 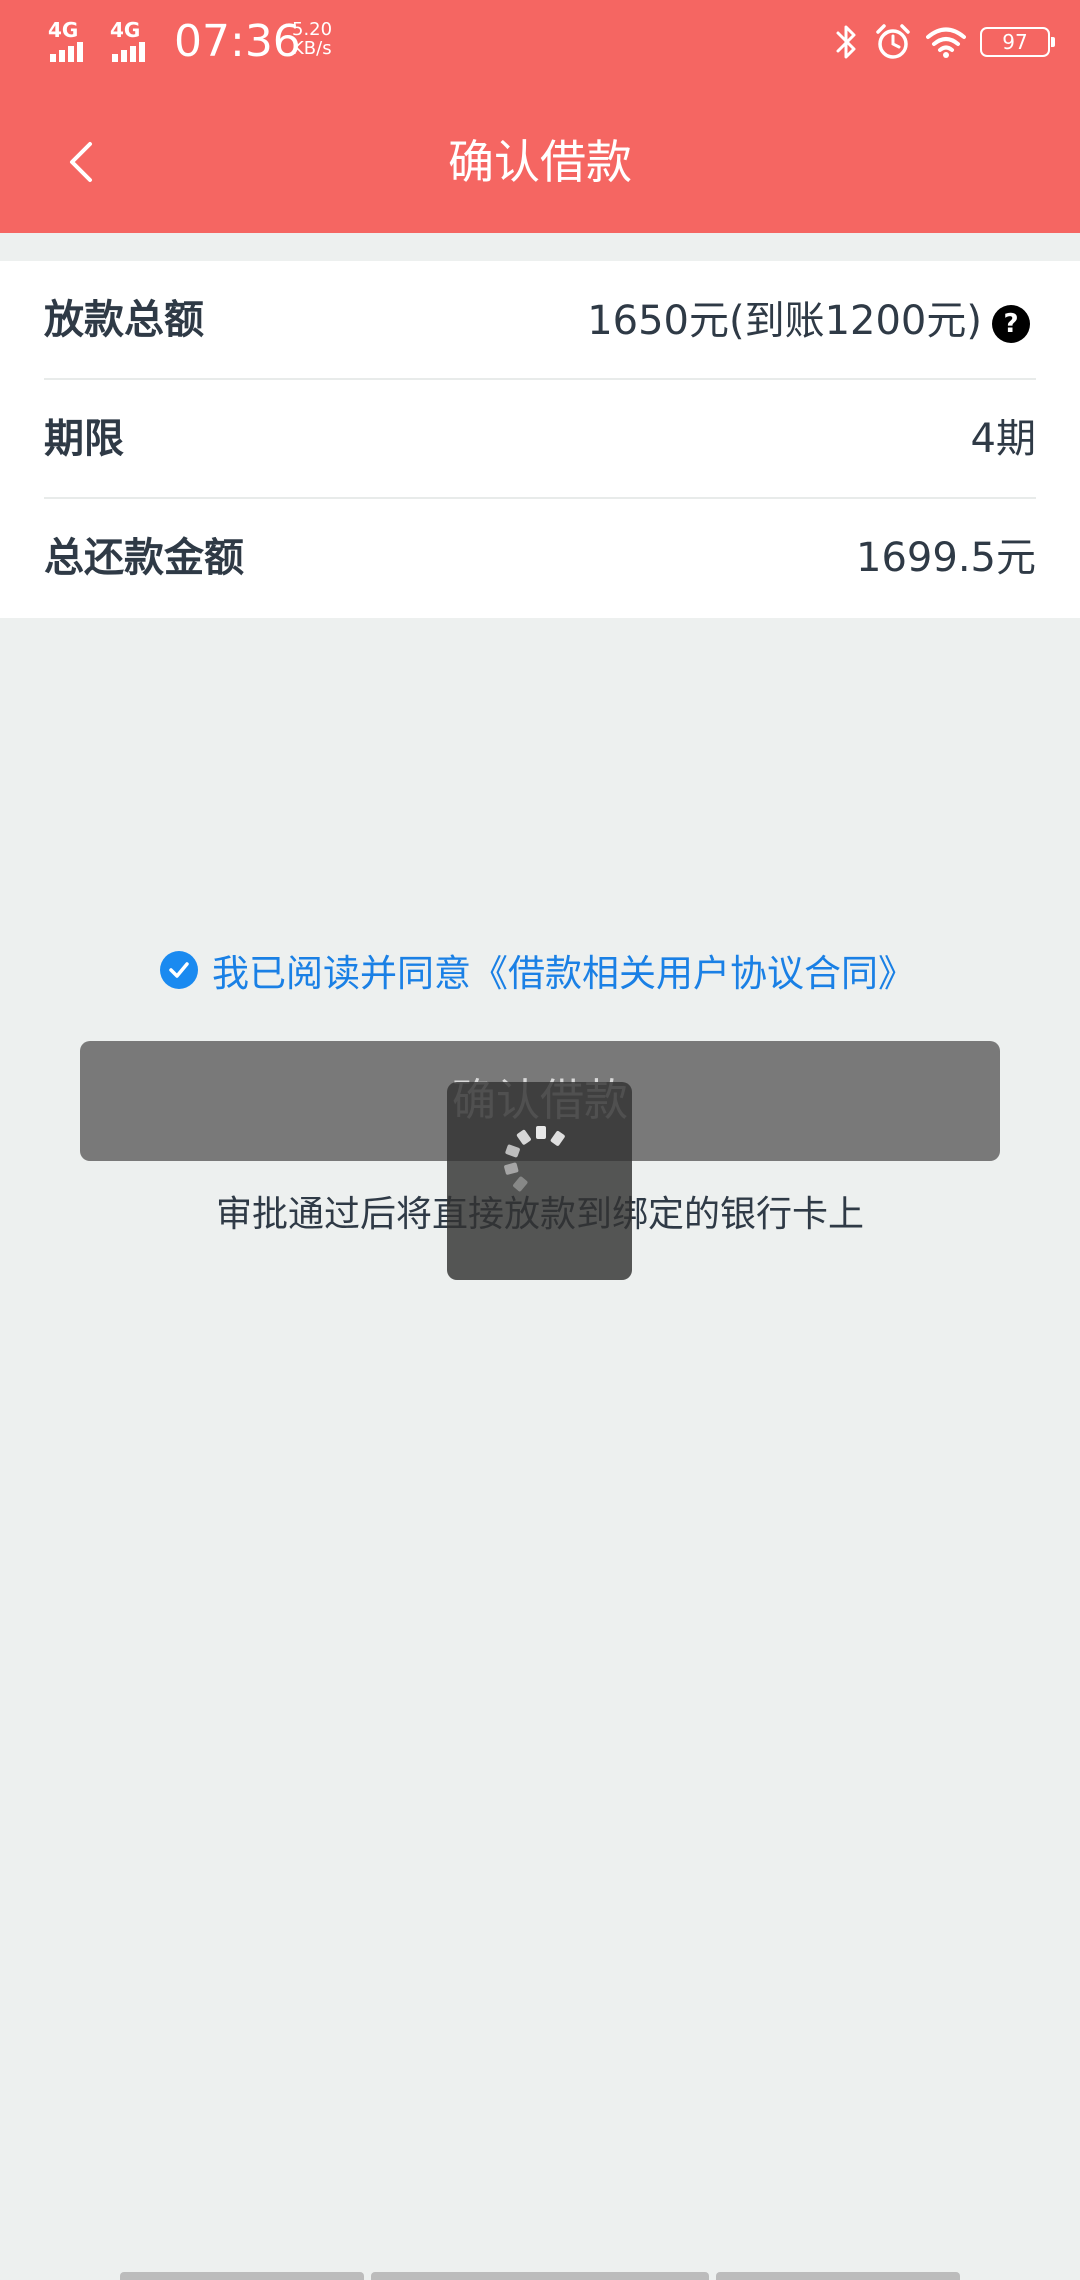 I want to click on loading-overlay, so click(x=539, y=1181).